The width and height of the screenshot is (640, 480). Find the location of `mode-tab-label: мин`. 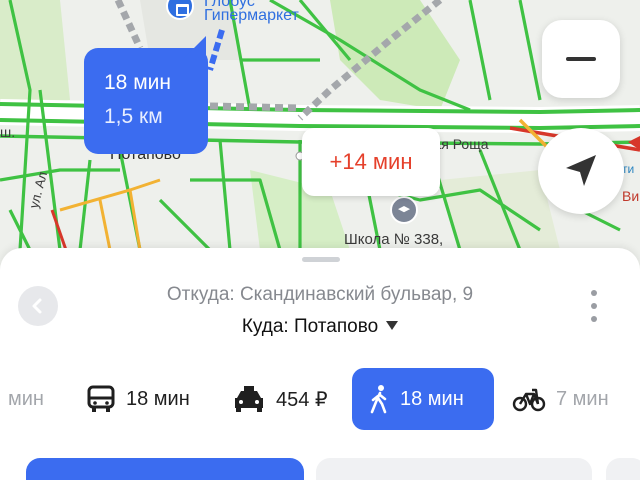

mode-tab-label: мин is located at coordinates (26, 398).